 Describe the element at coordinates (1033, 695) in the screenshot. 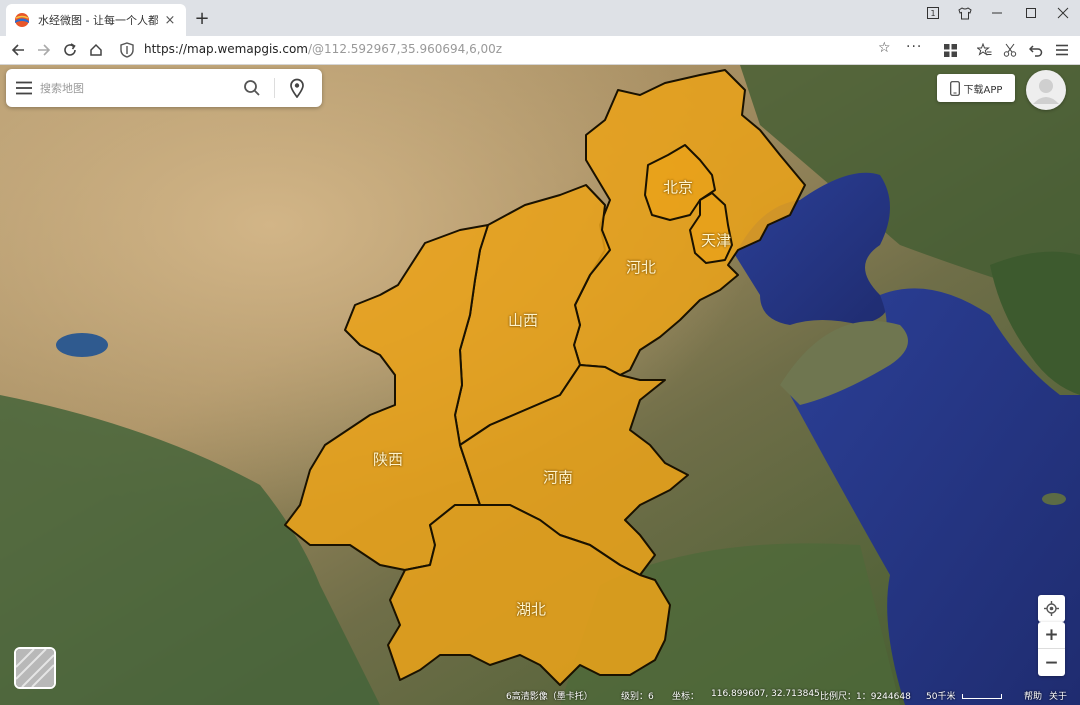

I see `help-link: 帮助` at that location.